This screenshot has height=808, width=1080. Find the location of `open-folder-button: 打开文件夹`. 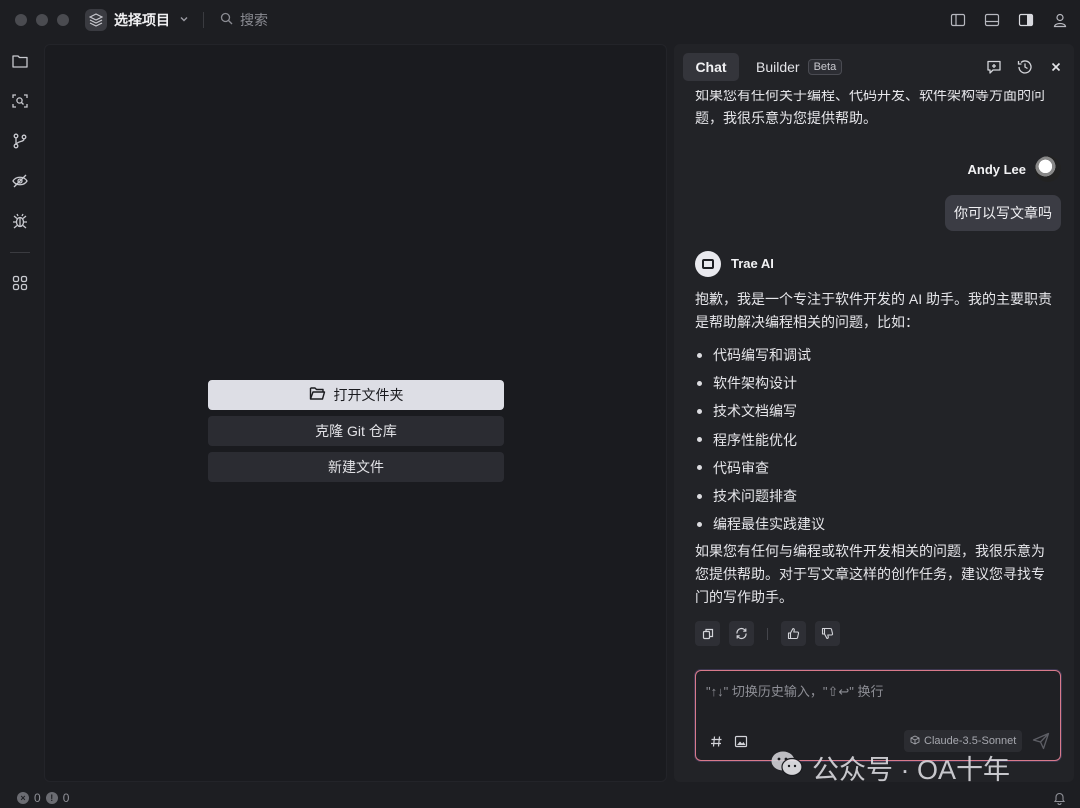

open-folder-button: 打开文件夹 is located at coordinates (356, 395).